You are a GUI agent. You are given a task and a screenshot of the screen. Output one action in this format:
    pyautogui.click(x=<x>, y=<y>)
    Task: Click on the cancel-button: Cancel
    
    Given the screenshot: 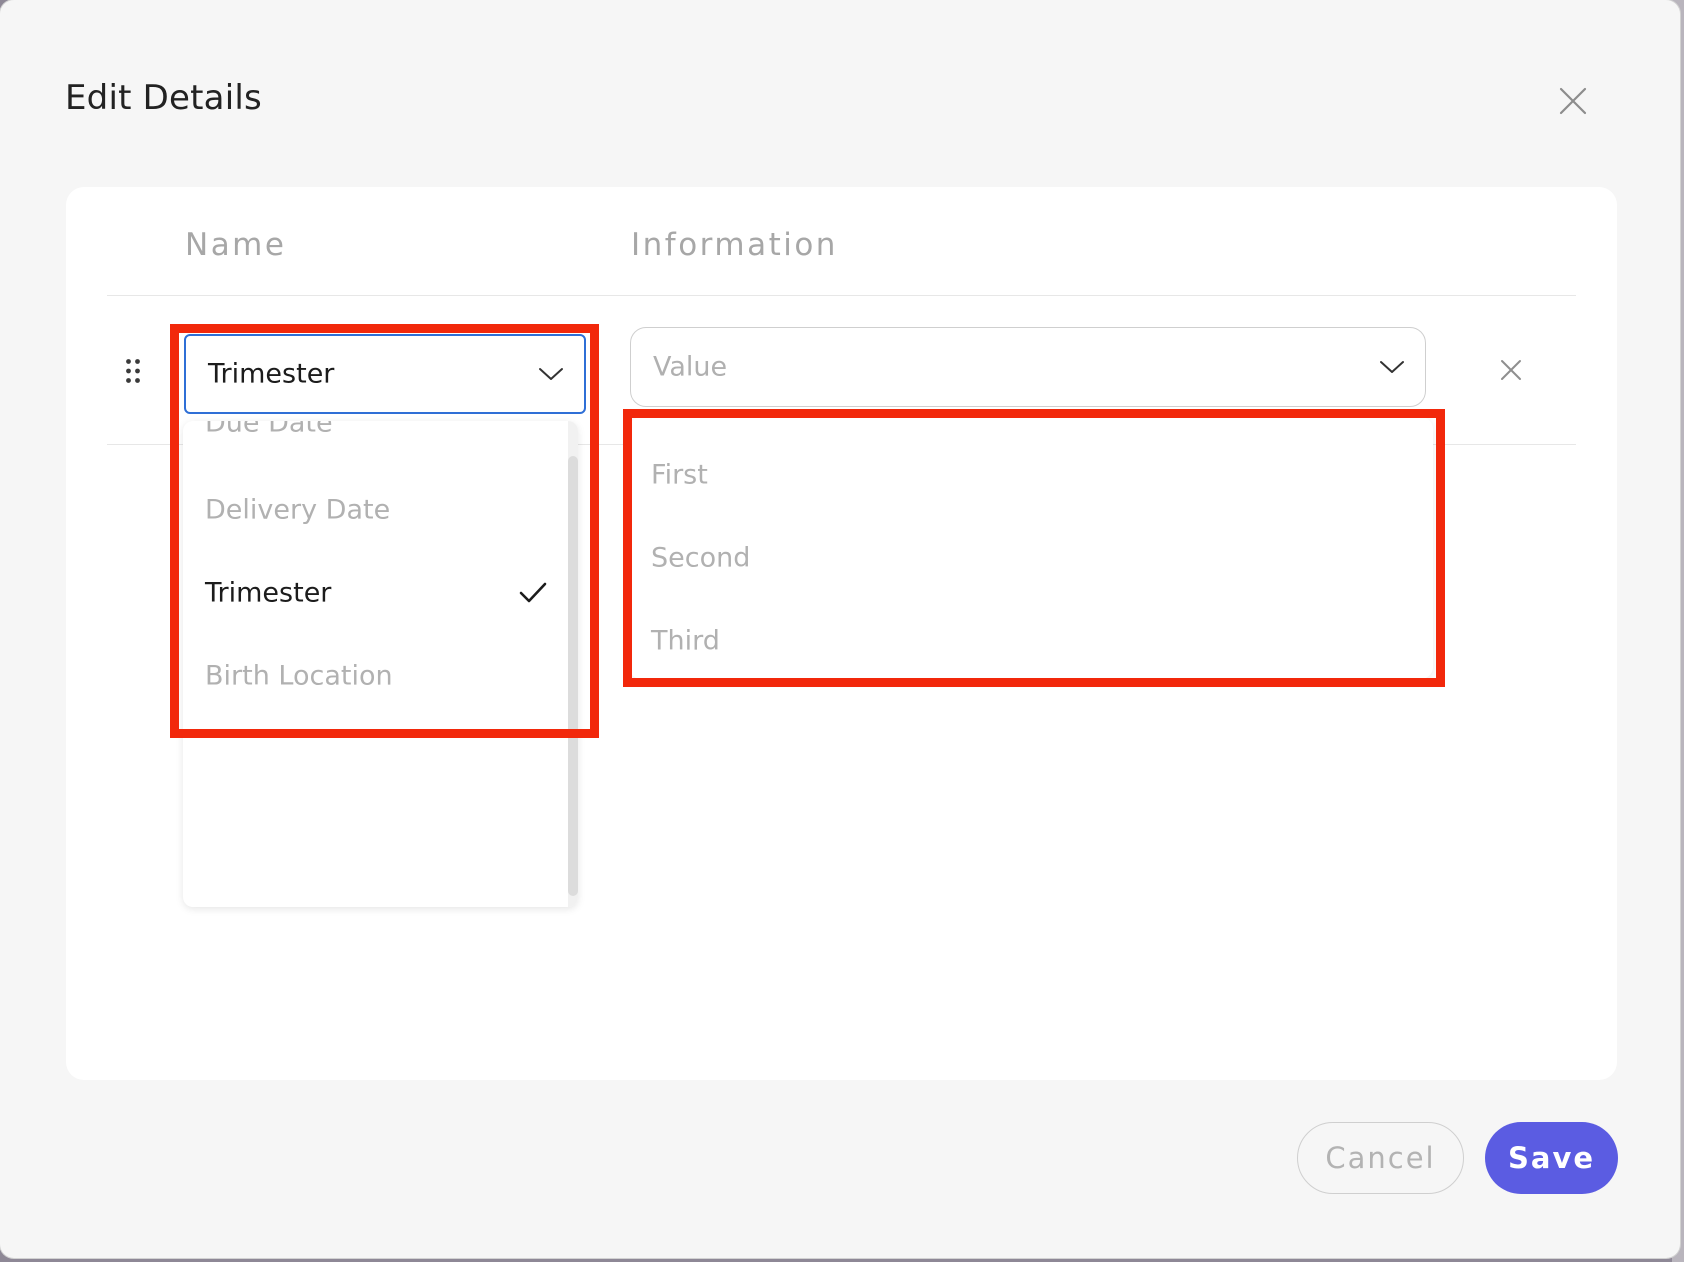 What is the action you would take?
    pyautogui.click(x=1380, y=1158)
    